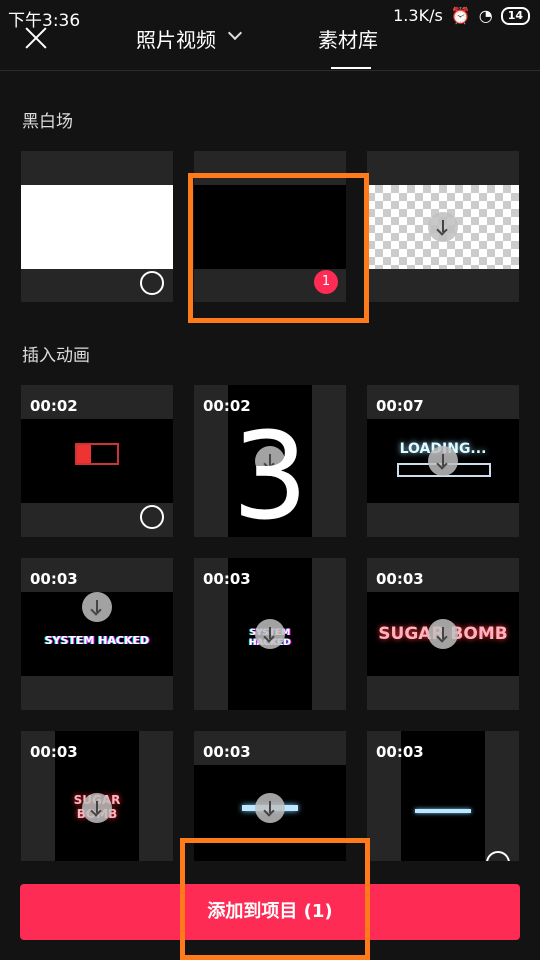  Describe the element at coordinates (270, 70) in the screenshot. I see `divider` at that location.